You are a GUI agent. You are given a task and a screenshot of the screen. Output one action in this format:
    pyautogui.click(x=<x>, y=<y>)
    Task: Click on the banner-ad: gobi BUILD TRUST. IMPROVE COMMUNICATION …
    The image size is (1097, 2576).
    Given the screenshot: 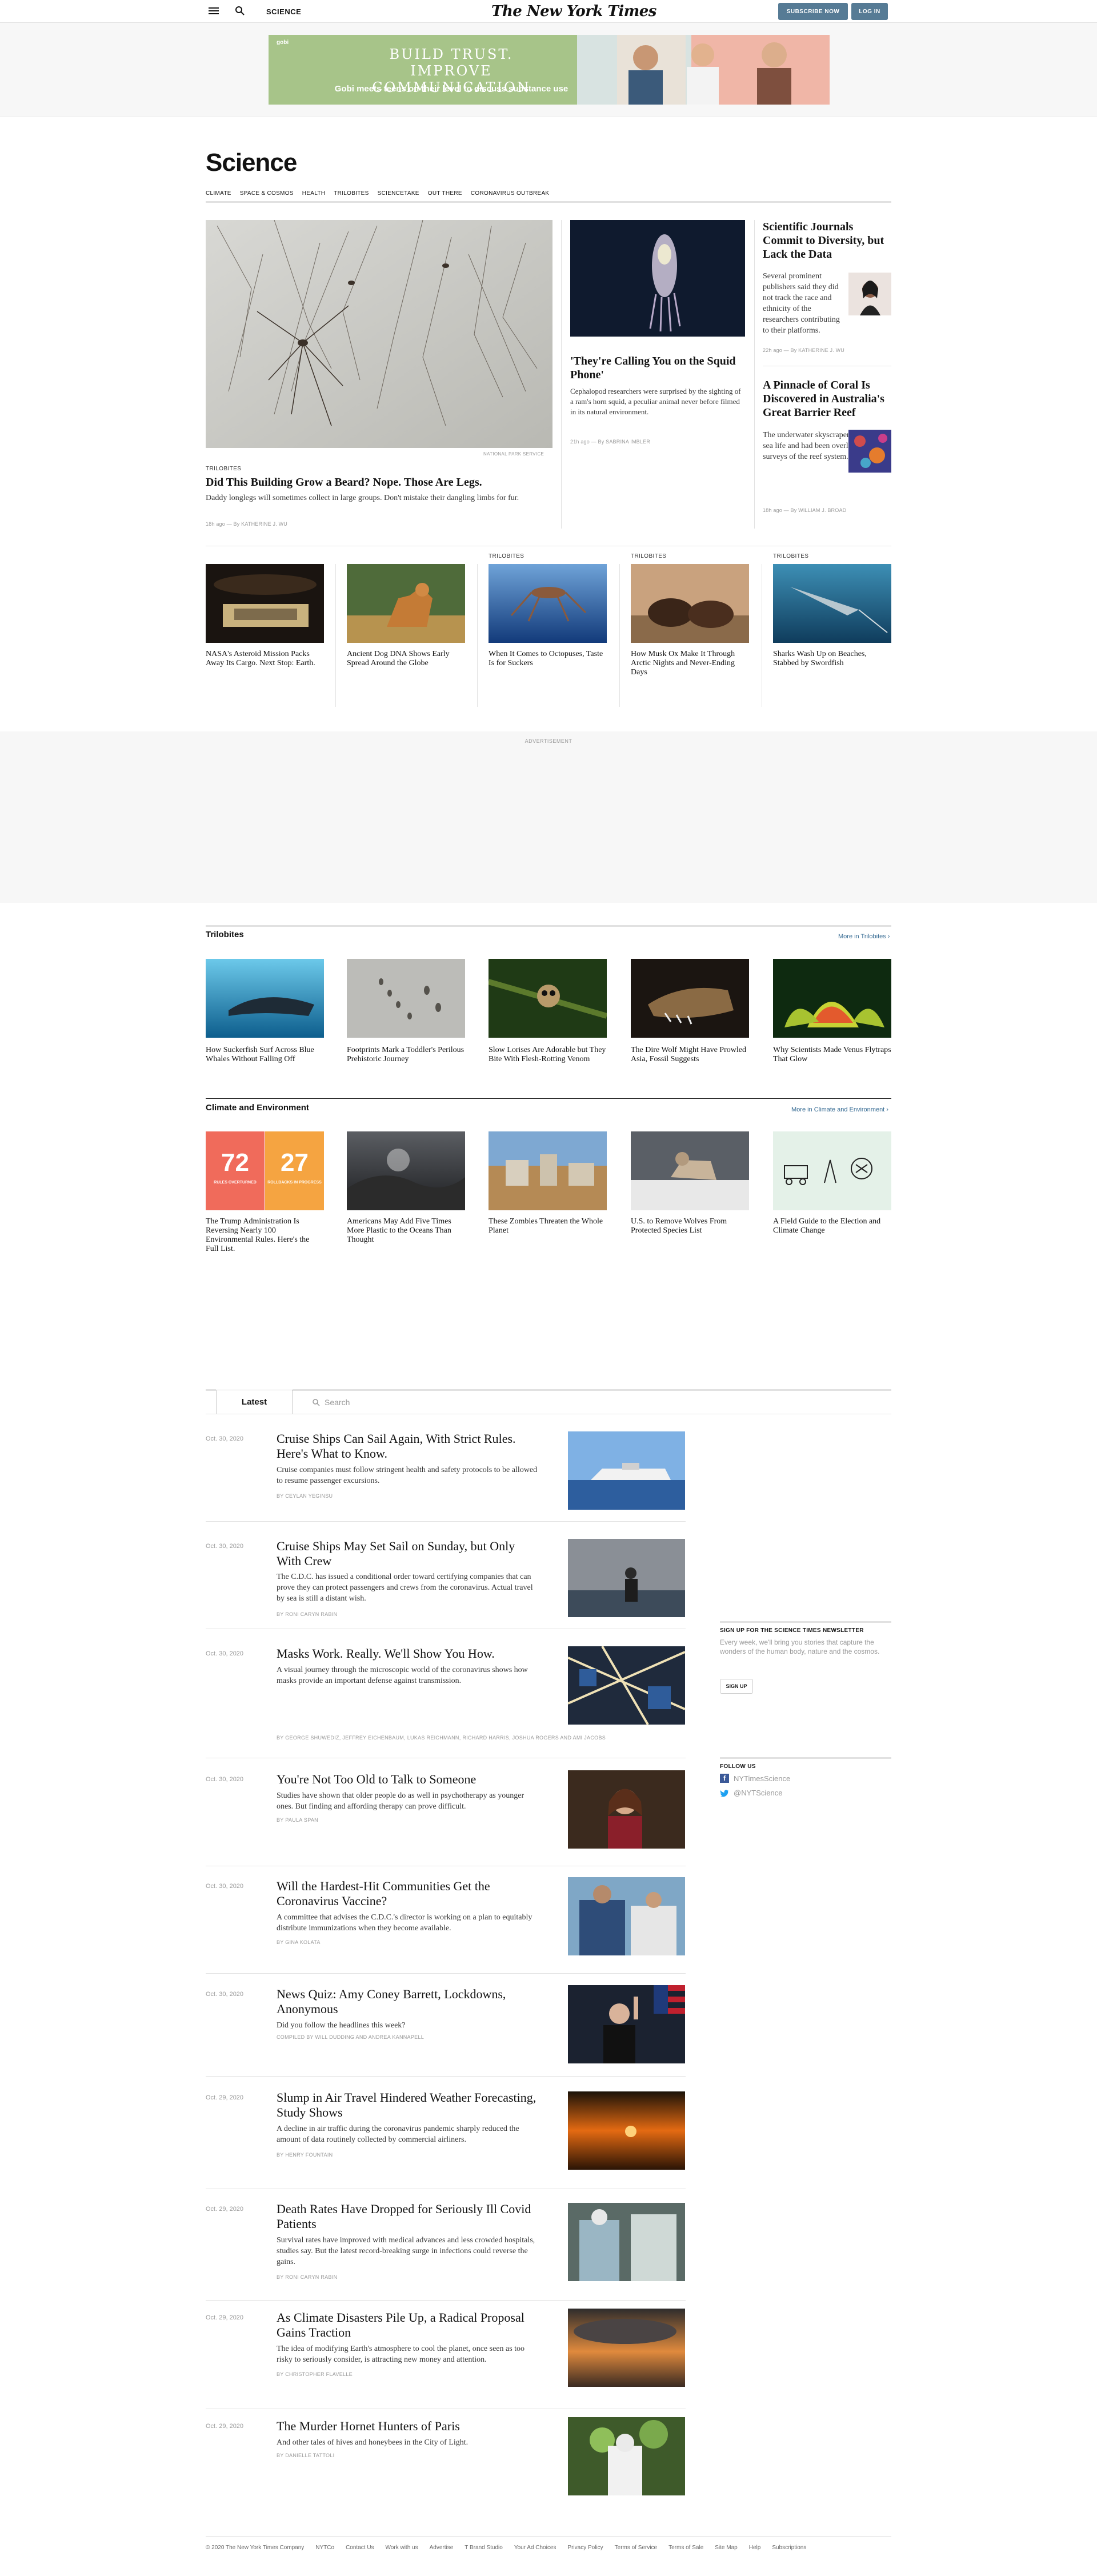 What is the action you would take?
    pyautogui.click(x=550, y=70)
    